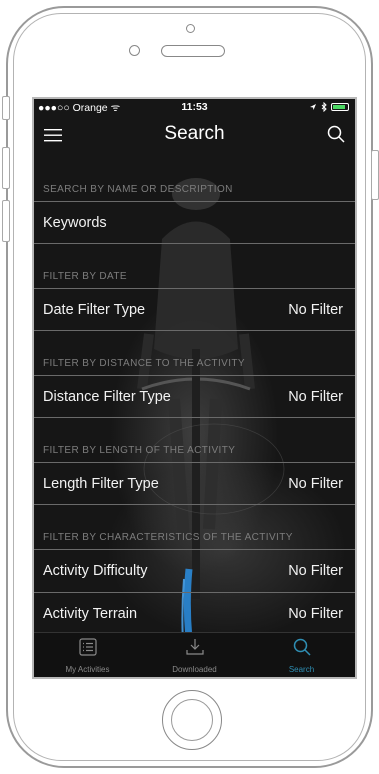 This screenshot has height=774, width=379. I want to click on distance-filter-row: Distance Filter Type No Filter, so click(194, 396).